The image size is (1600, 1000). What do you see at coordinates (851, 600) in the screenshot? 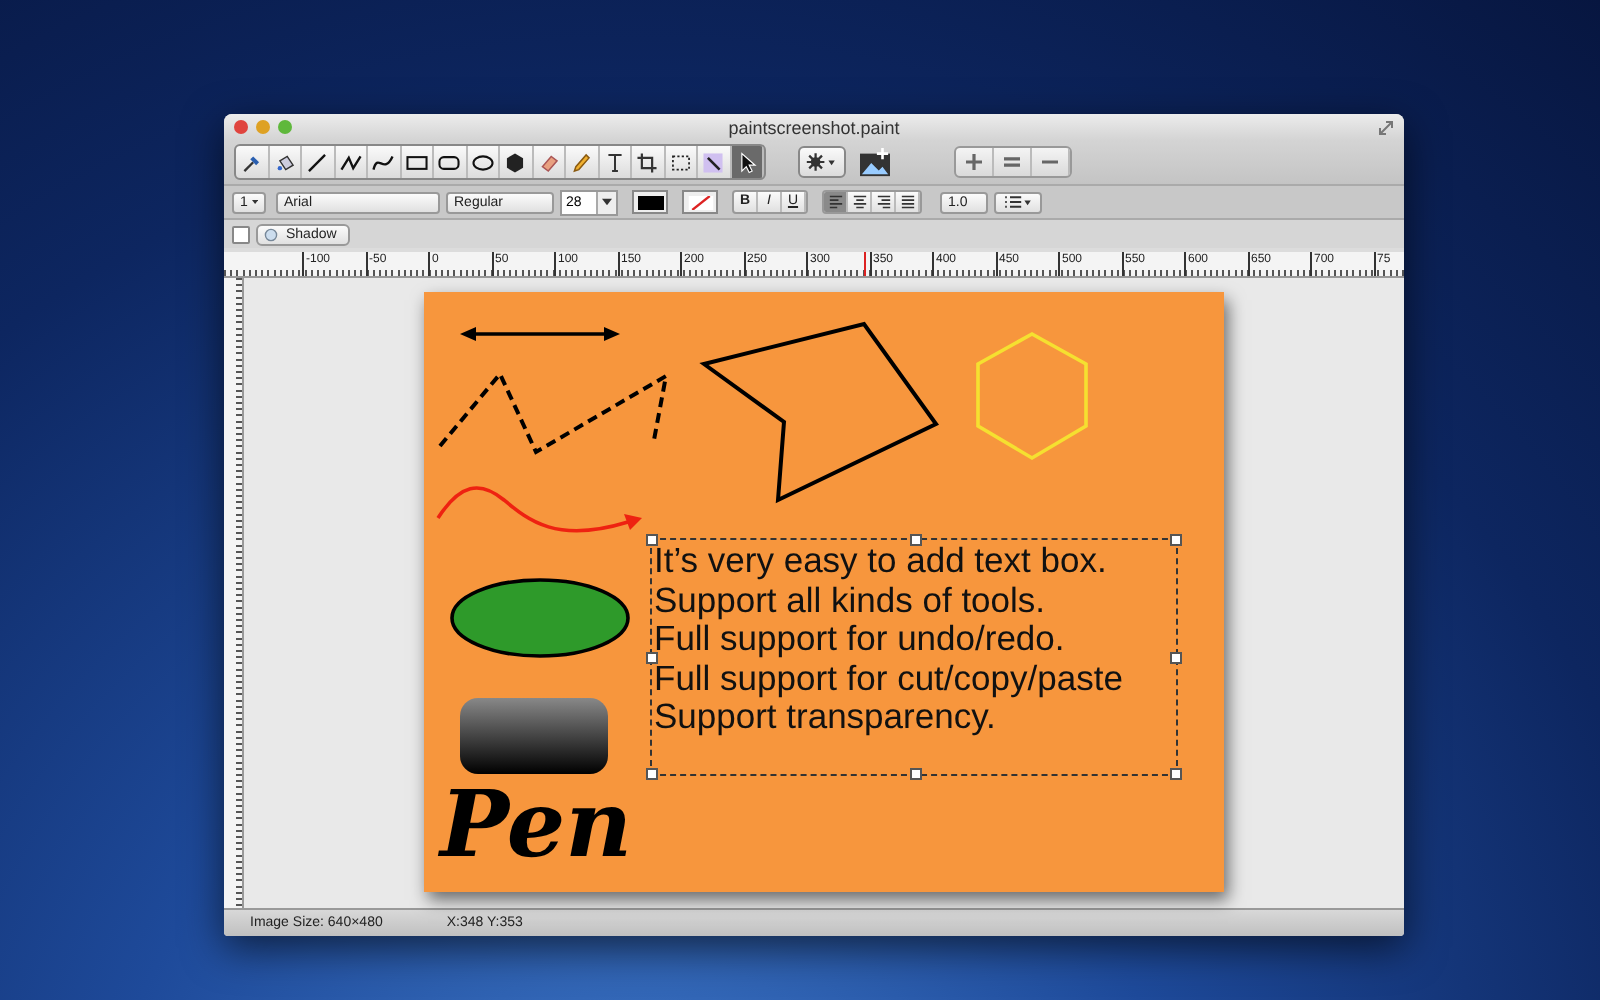
I see `text-line: Support all kinds of tools.` at bounding box center [851, 600].